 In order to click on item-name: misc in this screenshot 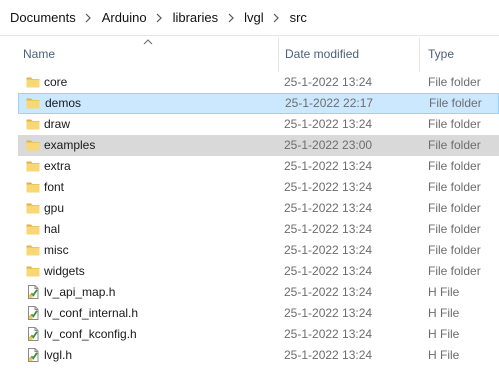, I will do `click(56, 250)`.